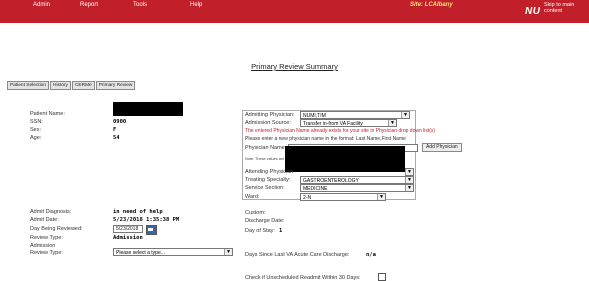 This screenshot has width=589, height=281. What do you see at coordinates (260, 231) in the screenshot?
I see `day-of-stay-label: Day of Stay:` at bounding box center [260, 231].